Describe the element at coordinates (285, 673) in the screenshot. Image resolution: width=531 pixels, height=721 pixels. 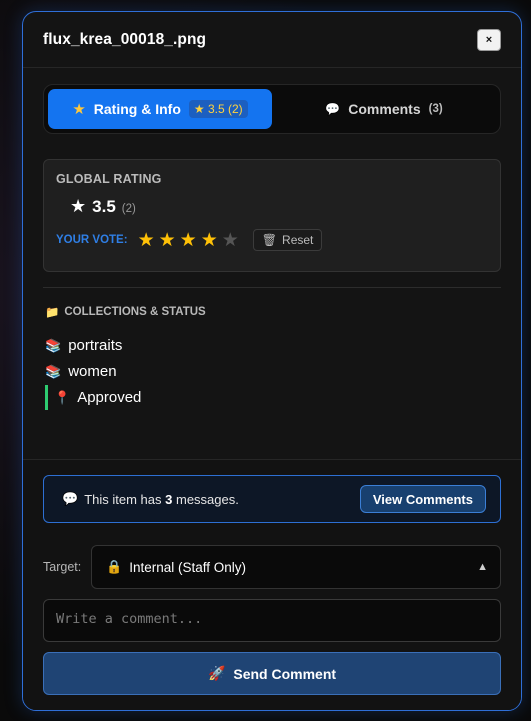
I see `send-comment-label: Send Comment` at that location.